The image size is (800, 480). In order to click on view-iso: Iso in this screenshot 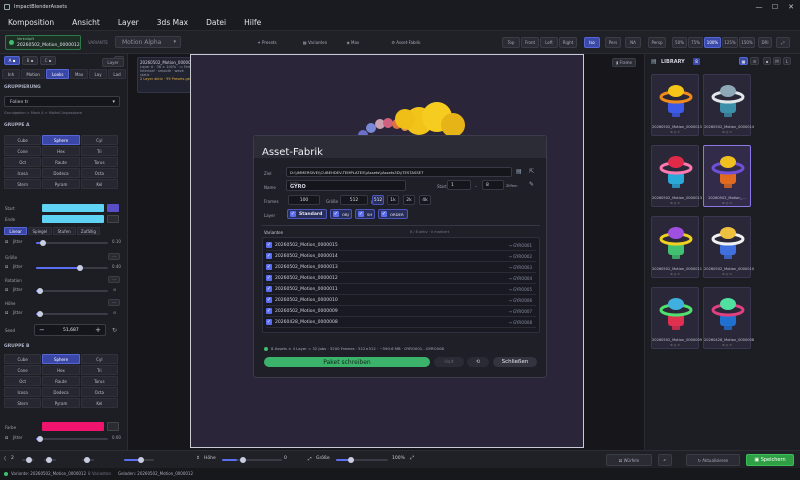, I will do `click(592, 42)`.